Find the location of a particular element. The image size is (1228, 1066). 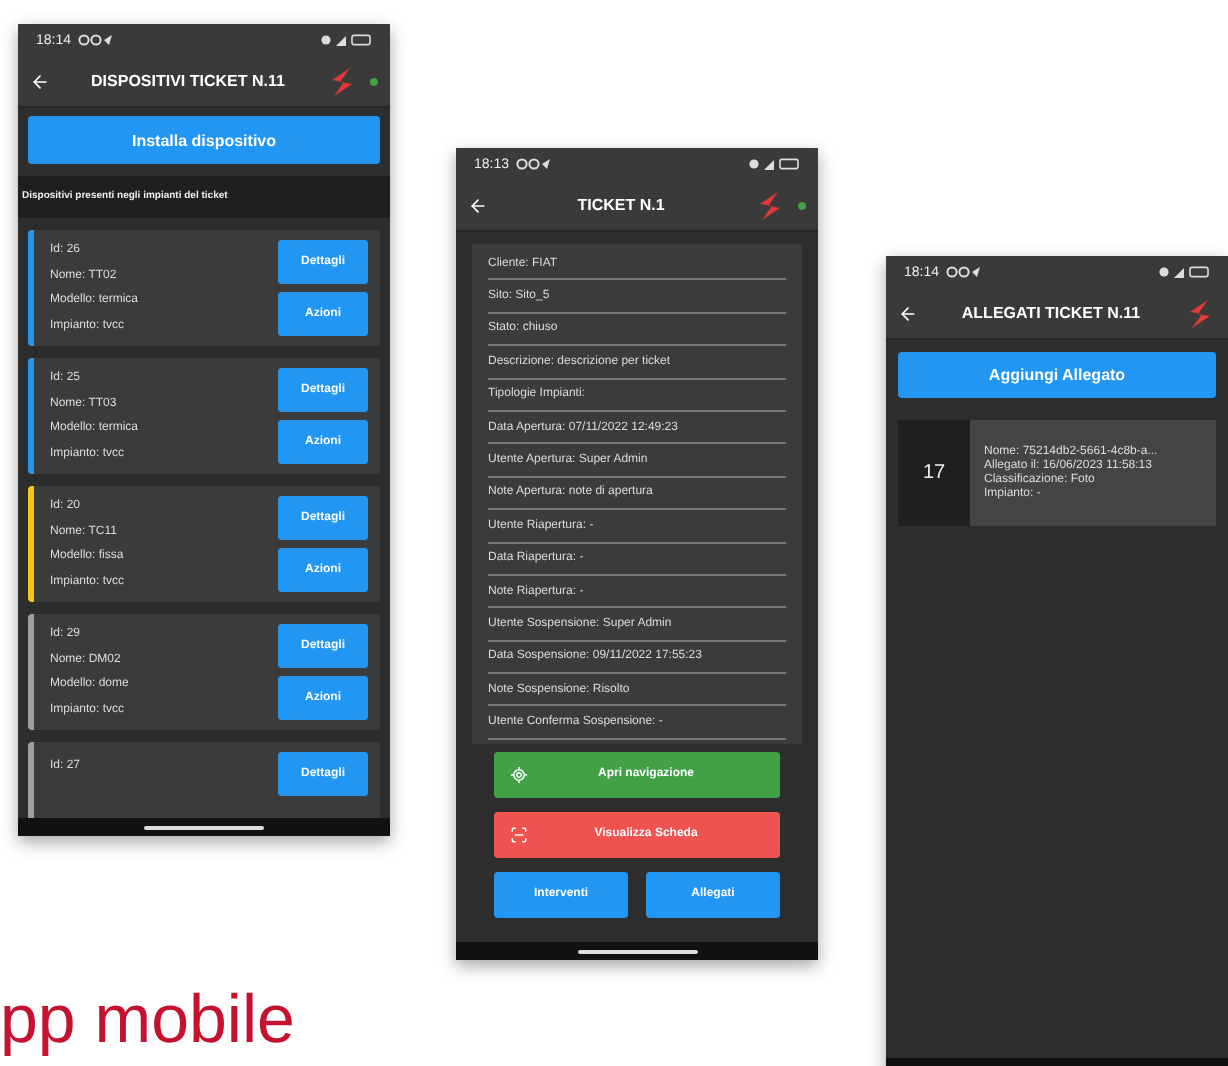

attachment-number: 17 is located at coordinates (934, 473).